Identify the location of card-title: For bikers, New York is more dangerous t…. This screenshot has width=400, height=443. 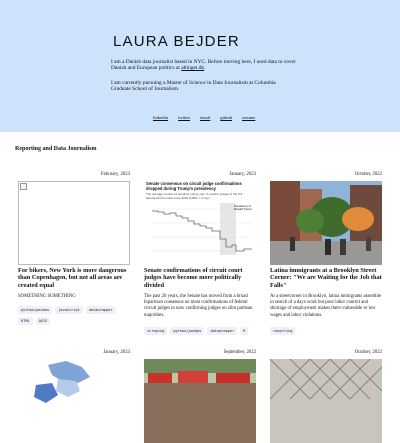
(74, 278).